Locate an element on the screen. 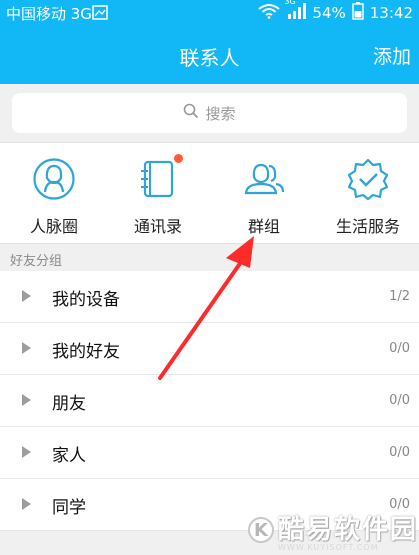 The width and height of the screenshot is (419, 555). quick-item-label: 人脉圈 is located at coordinates (53, 226).